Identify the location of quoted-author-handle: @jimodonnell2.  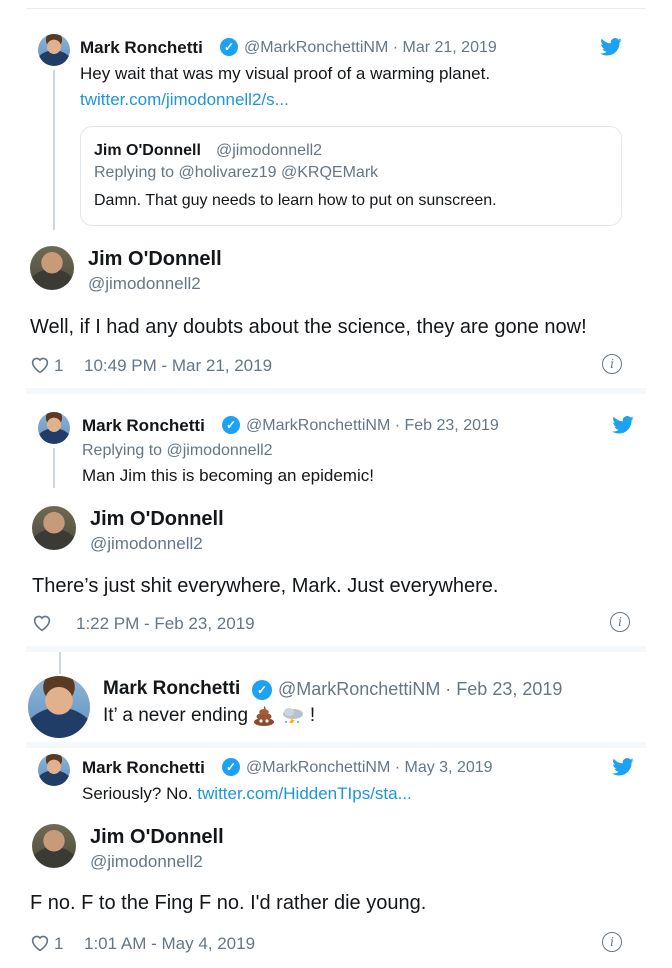
(269, 150).